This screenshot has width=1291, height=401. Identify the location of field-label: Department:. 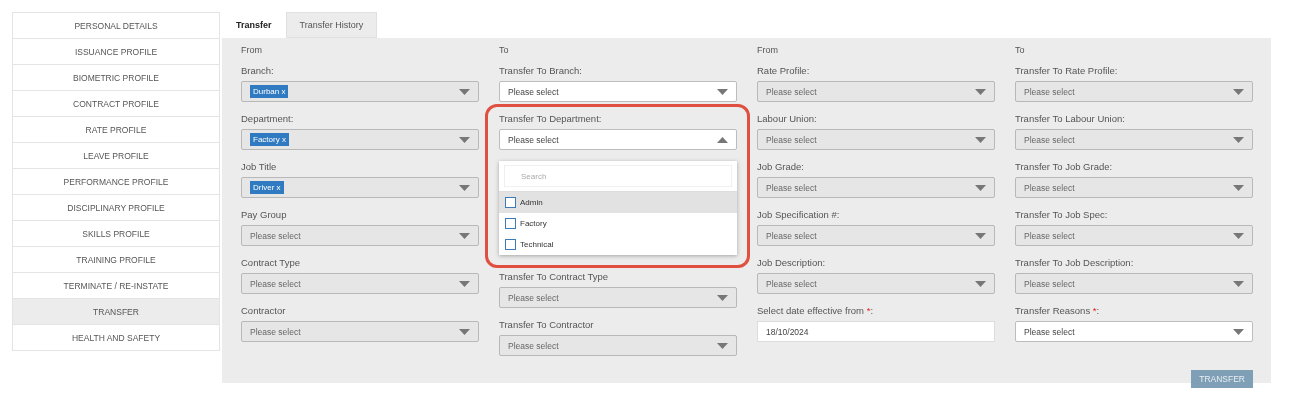
(268, 119).